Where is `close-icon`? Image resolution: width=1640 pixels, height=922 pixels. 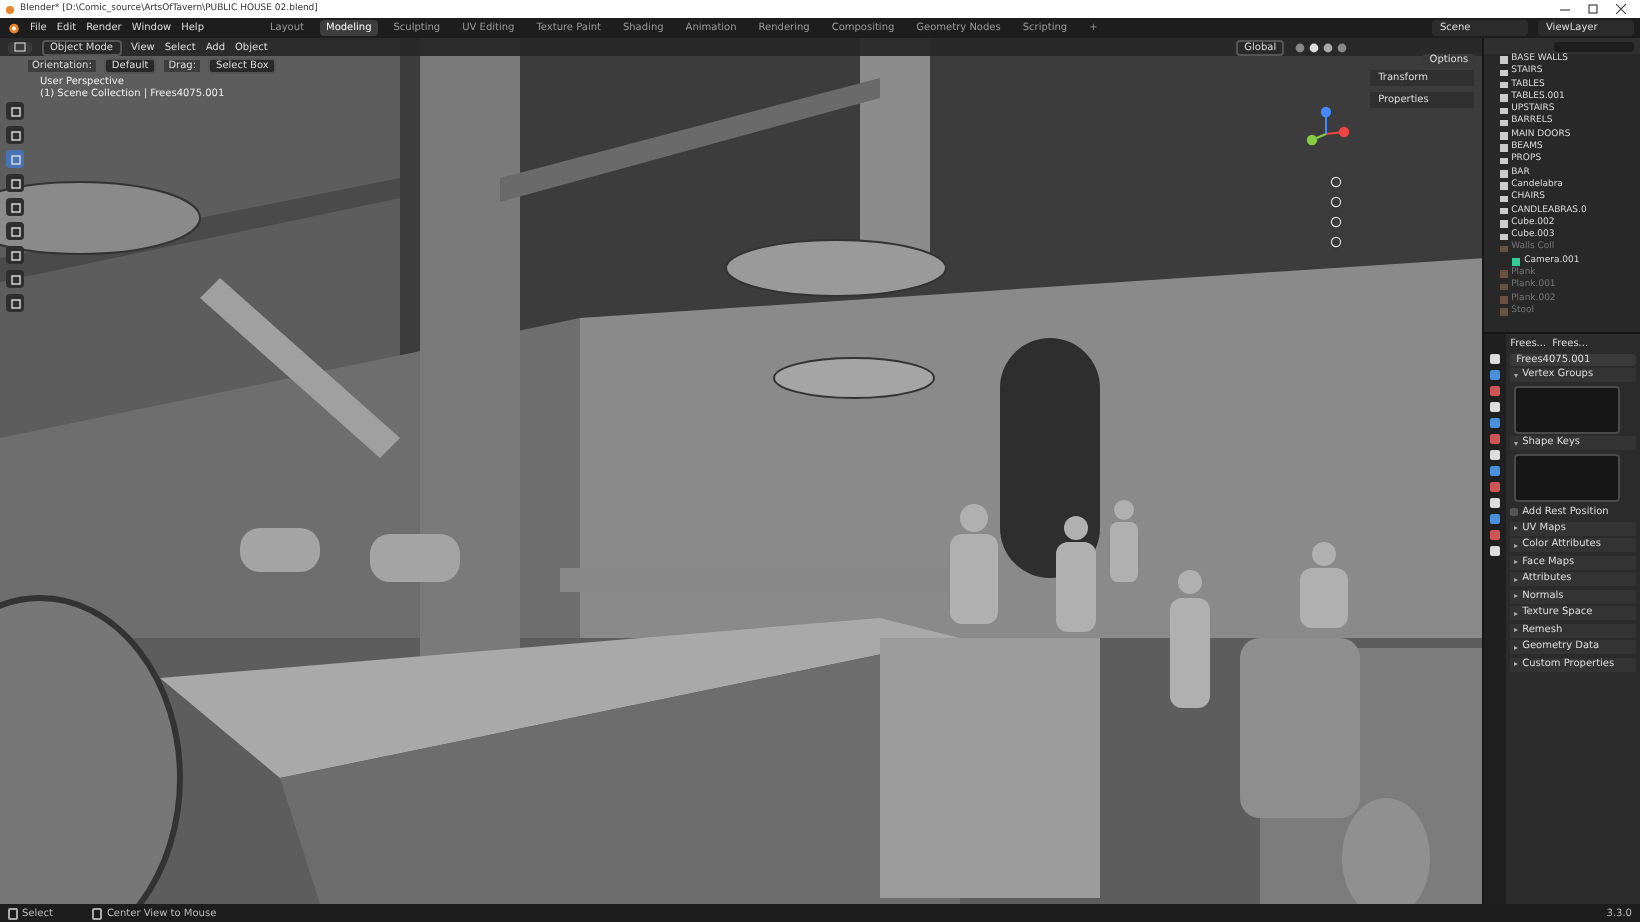
close-icon is located at coordinates (1621, 9).